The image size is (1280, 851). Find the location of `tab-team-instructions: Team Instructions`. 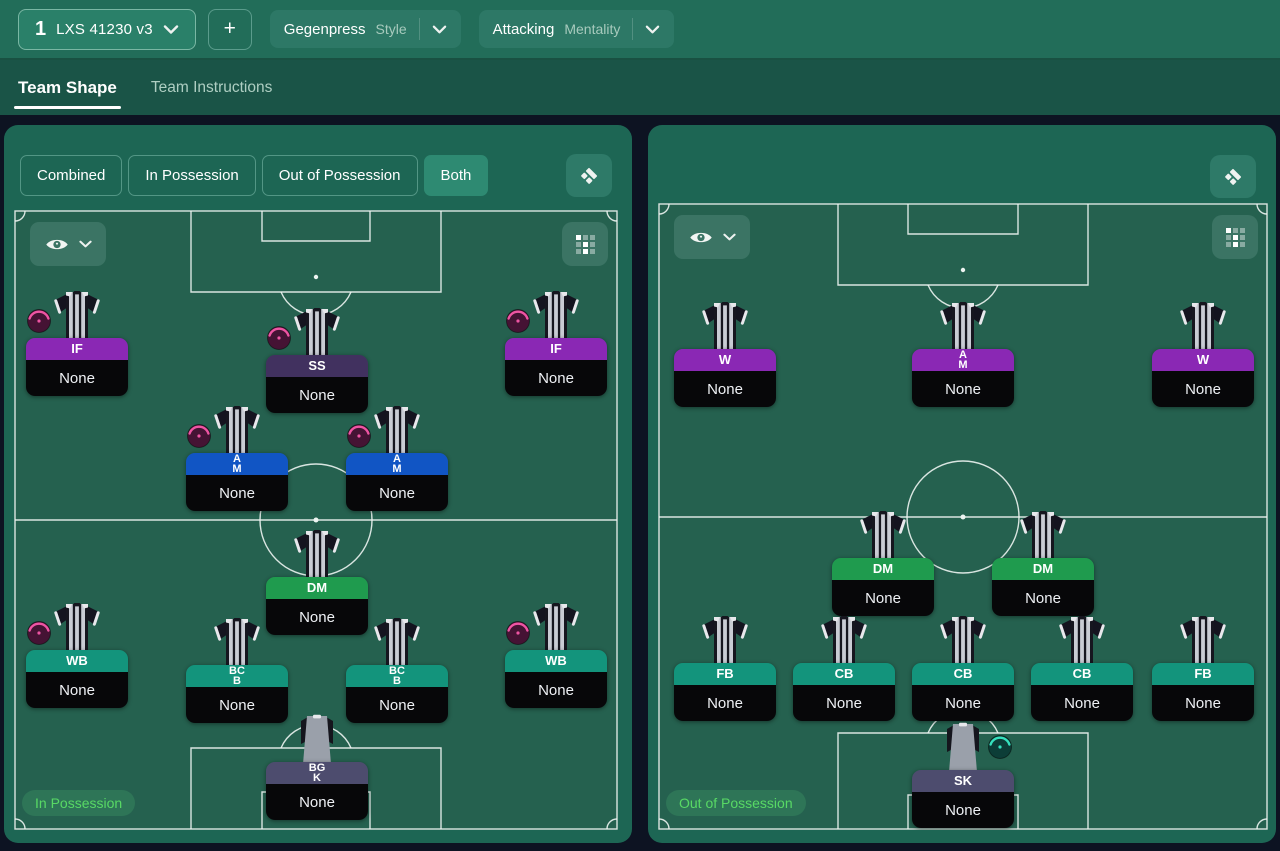

tab-team-instructions: Team Instructions is located at coordinates (211, 87).